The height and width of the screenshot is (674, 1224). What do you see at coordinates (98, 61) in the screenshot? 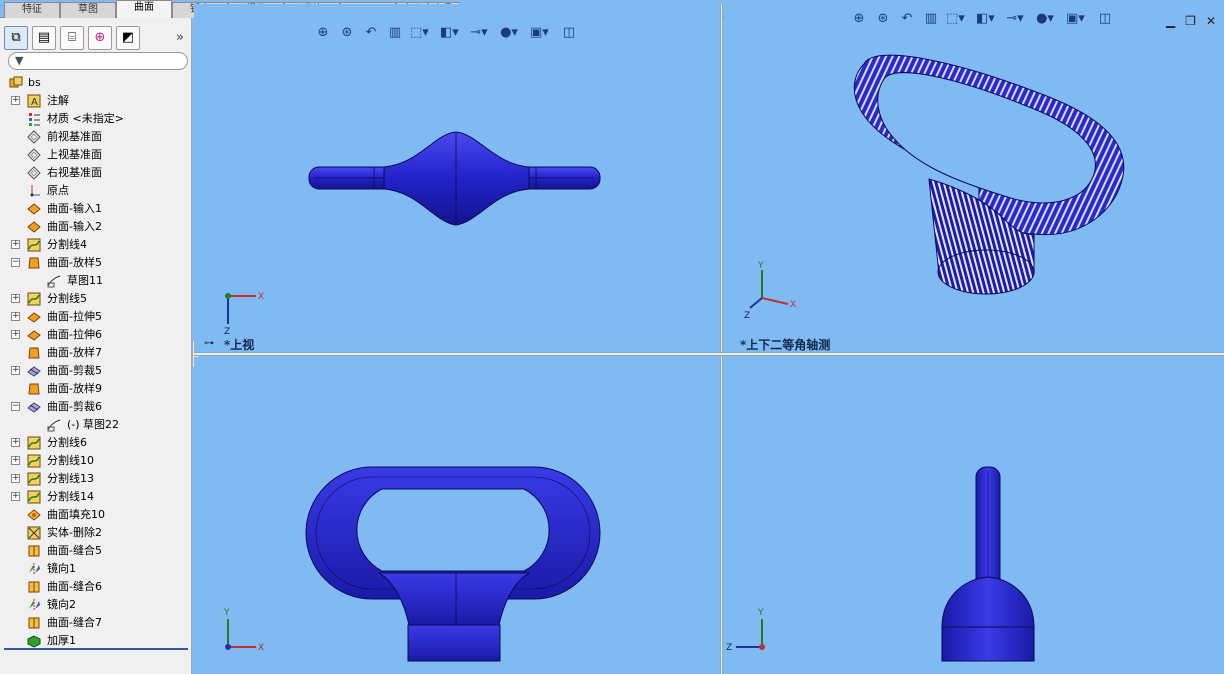
I see `tree-filter-input: ▼` at bounding box center [98, 61].